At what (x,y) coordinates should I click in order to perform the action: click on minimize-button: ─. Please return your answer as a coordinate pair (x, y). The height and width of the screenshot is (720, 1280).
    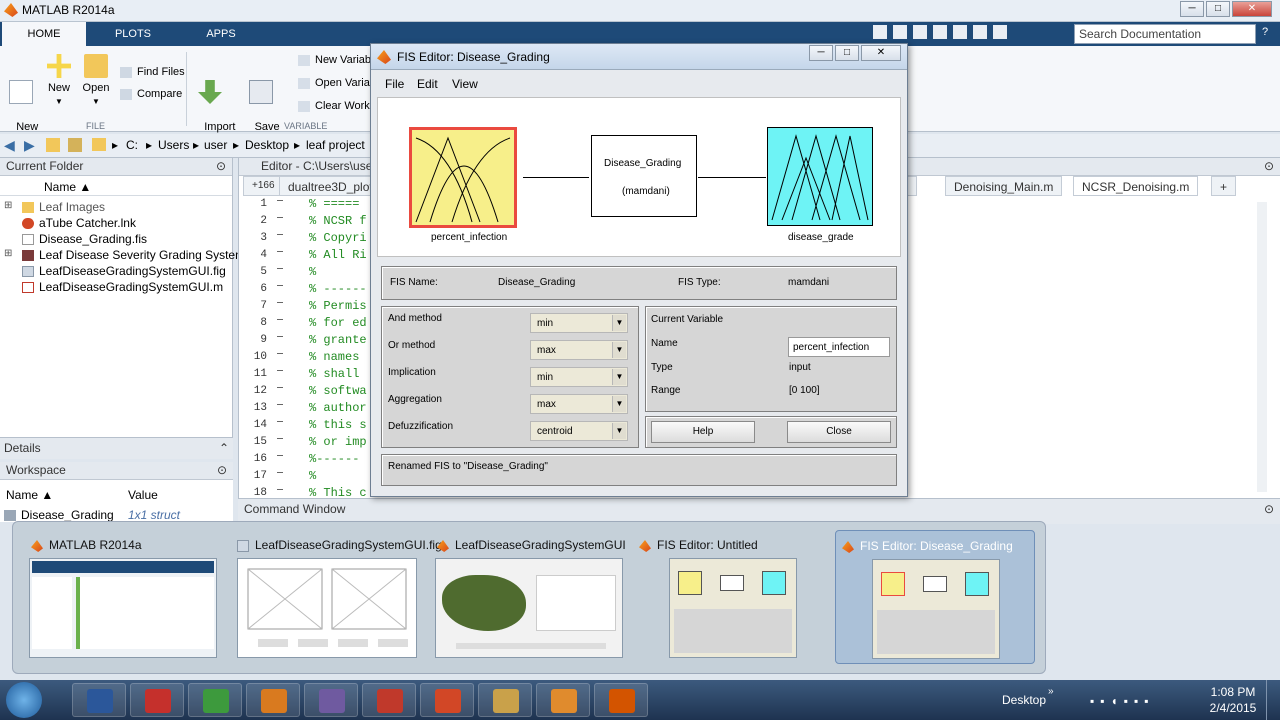
    Looking at the image, I should click on (1192, 9).